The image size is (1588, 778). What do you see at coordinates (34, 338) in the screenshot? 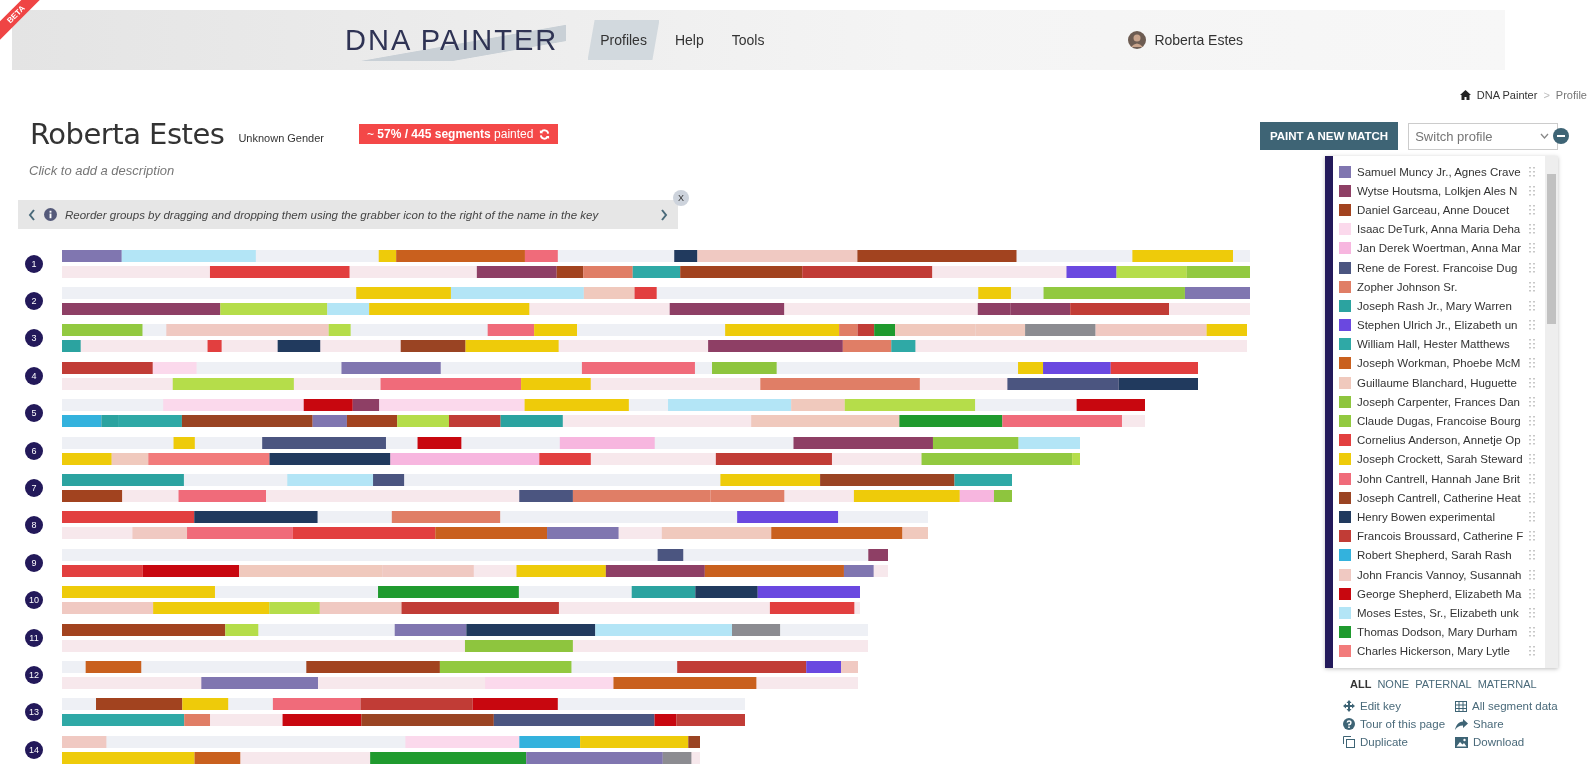
I see `chromosome-number: 3` at bounding box center [34, 338].